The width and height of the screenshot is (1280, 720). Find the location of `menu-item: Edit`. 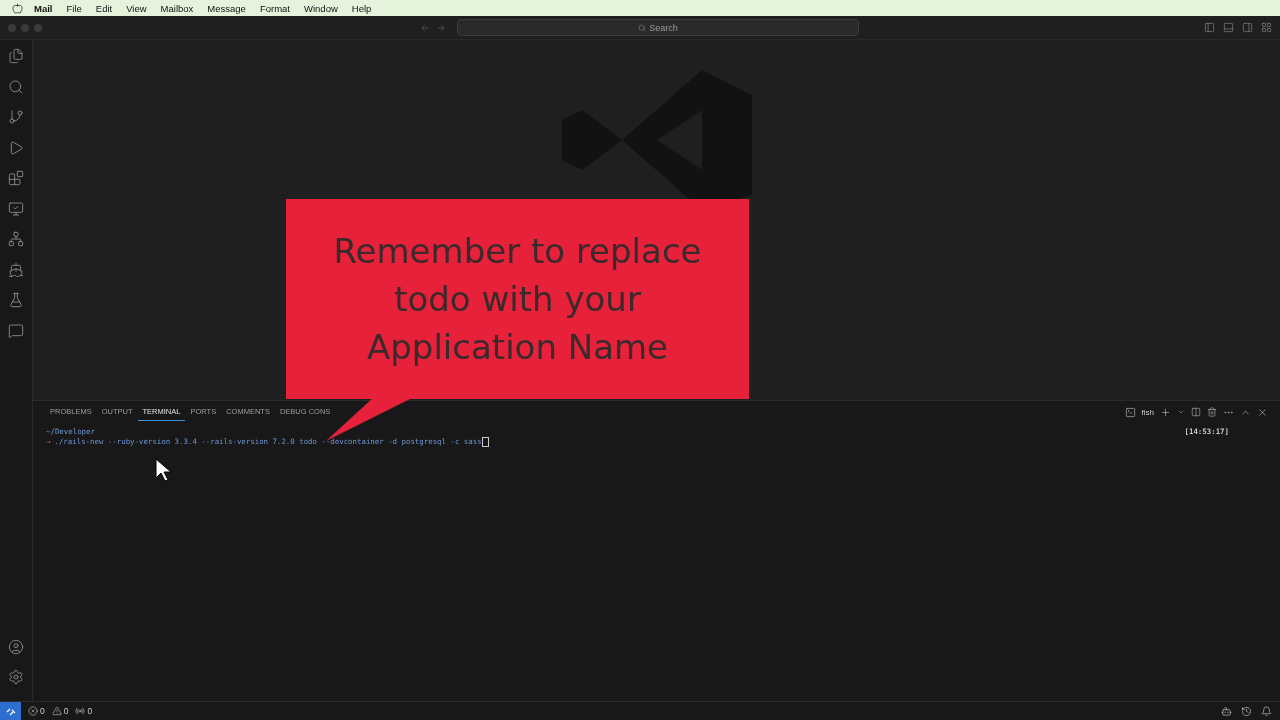

menu-item: Edit is located at coordinates (104, 8).